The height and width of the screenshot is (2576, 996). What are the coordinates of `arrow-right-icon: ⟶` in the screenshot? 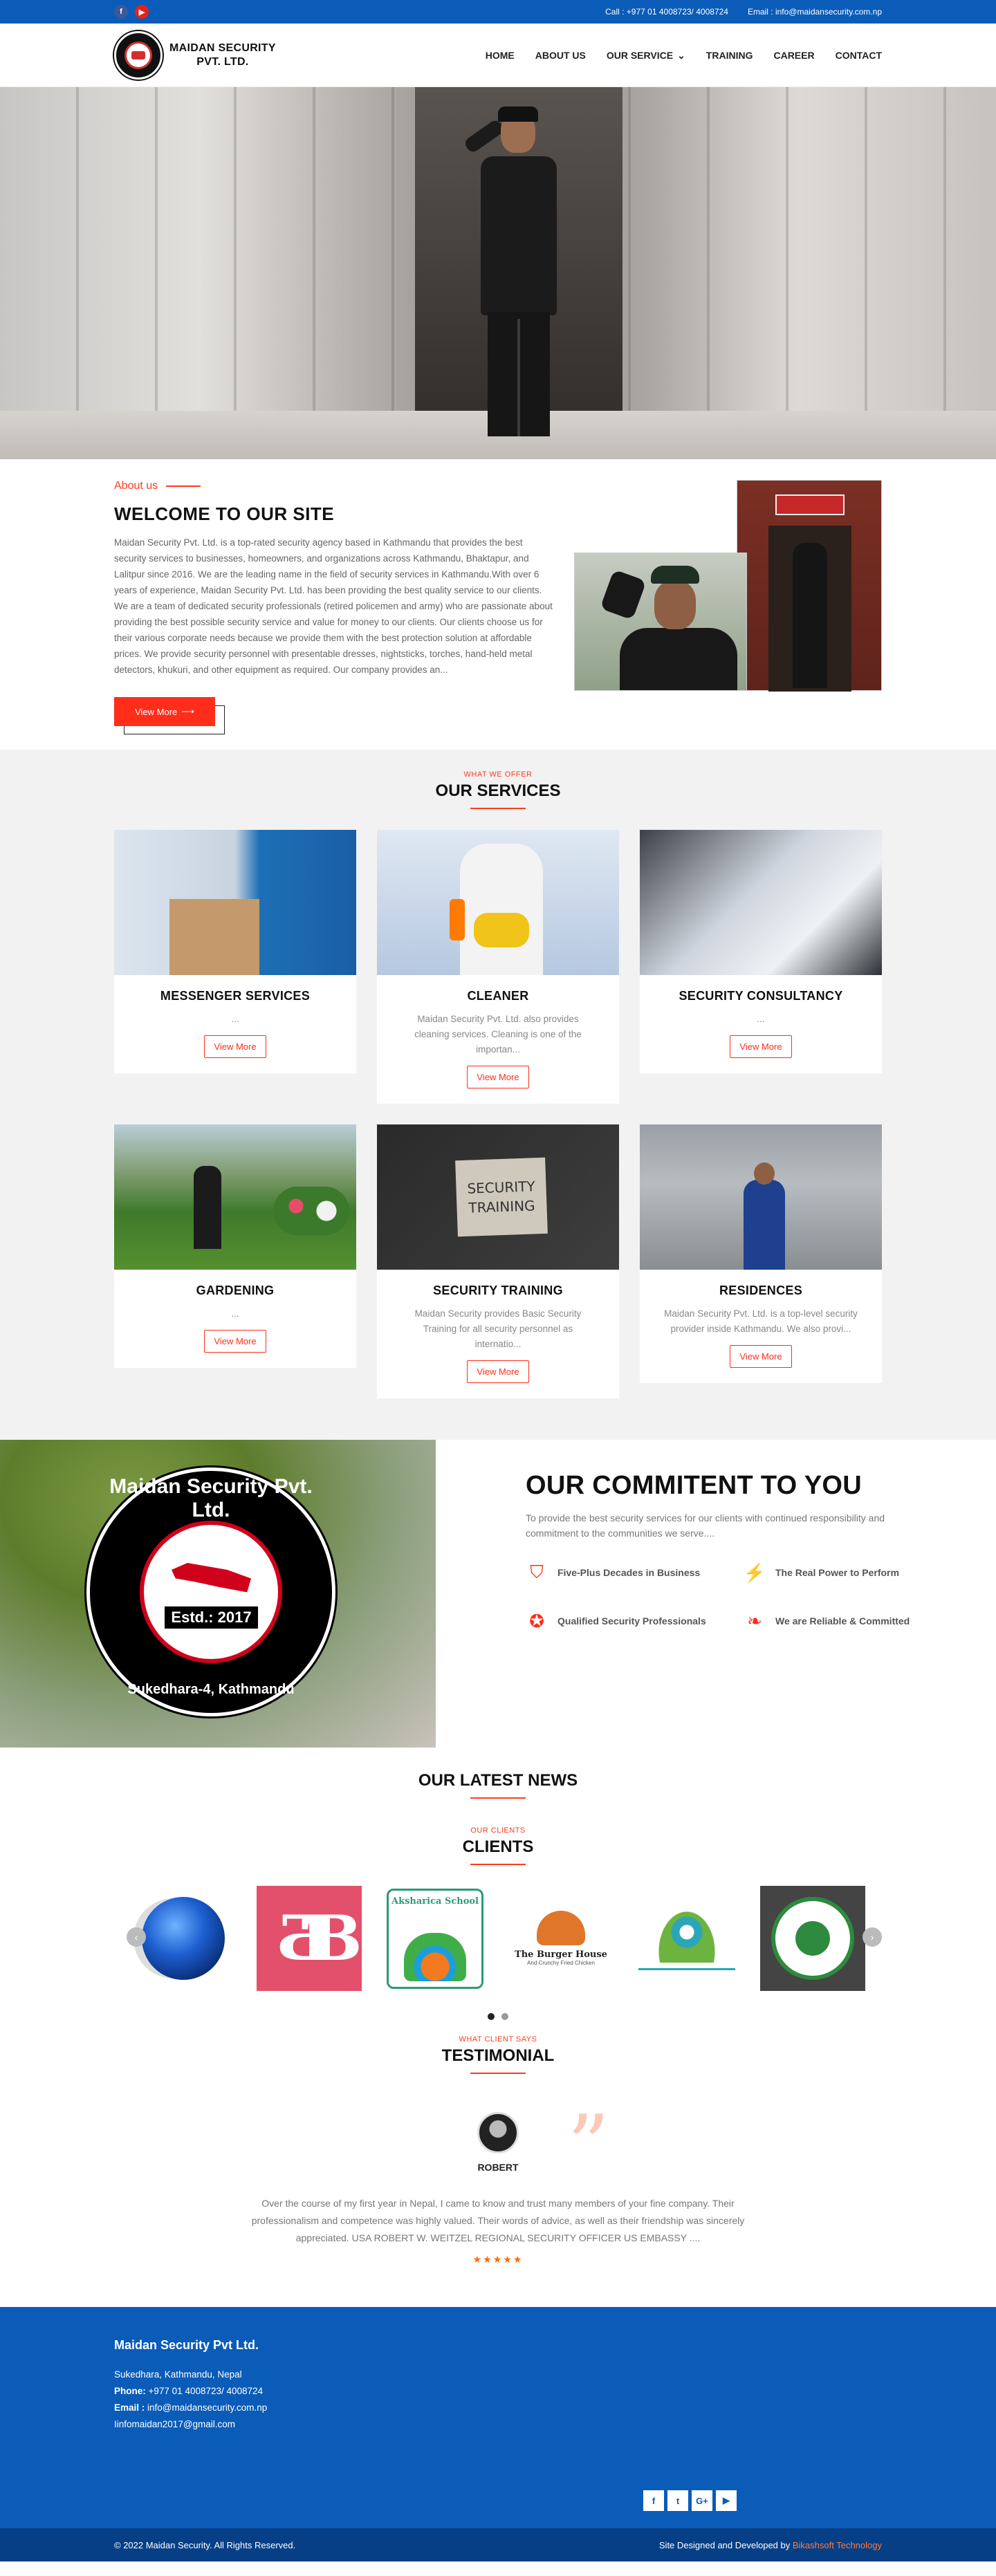 It's located at (187, 711).